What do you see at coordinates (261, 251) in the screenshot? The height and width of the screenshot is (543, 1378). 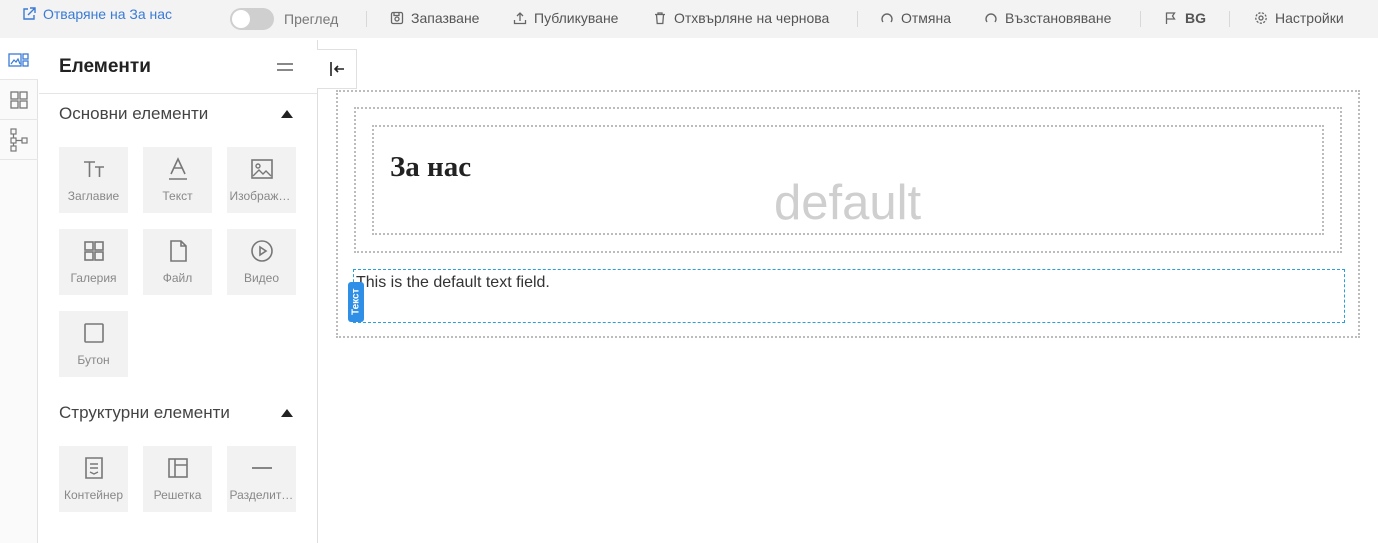 I see `video-icon` at bounding box center [261, 251].